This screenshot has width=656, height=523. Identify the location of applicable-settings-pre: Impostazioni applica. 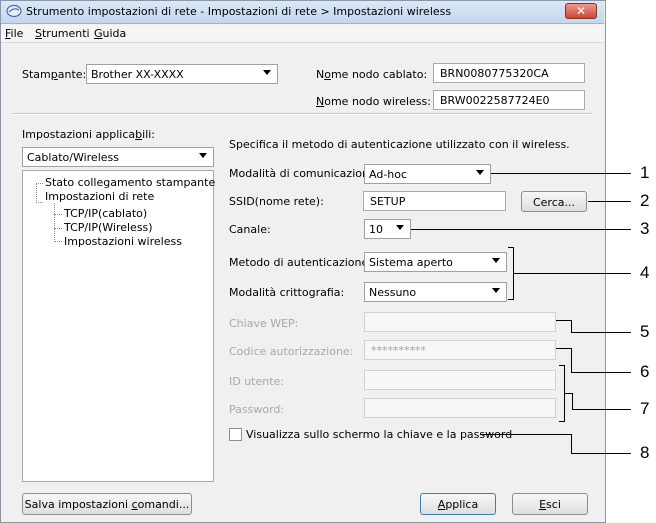
(79, 134).